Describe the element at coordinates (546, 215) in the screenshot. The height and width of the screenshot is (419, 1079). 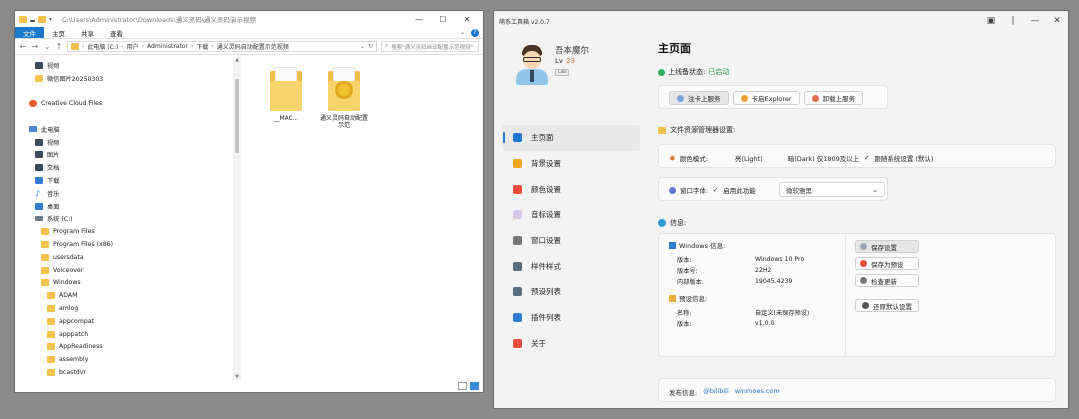
I see `sidebar-item-label: 音标设置` at that location.